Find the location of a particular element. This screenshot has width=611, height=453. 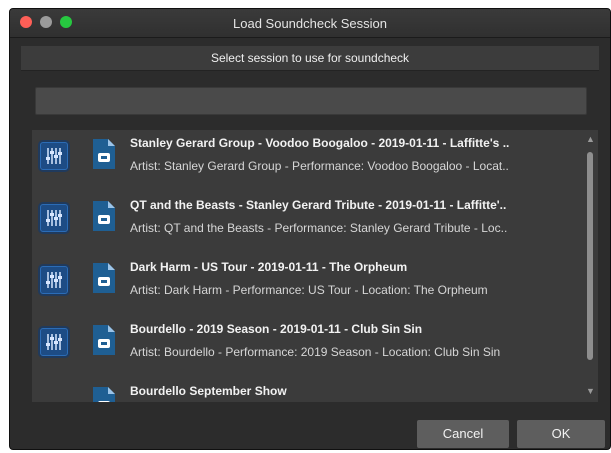

dialog-subtitle: Select session to use for soundcheck is located at coordinates (310, 58).